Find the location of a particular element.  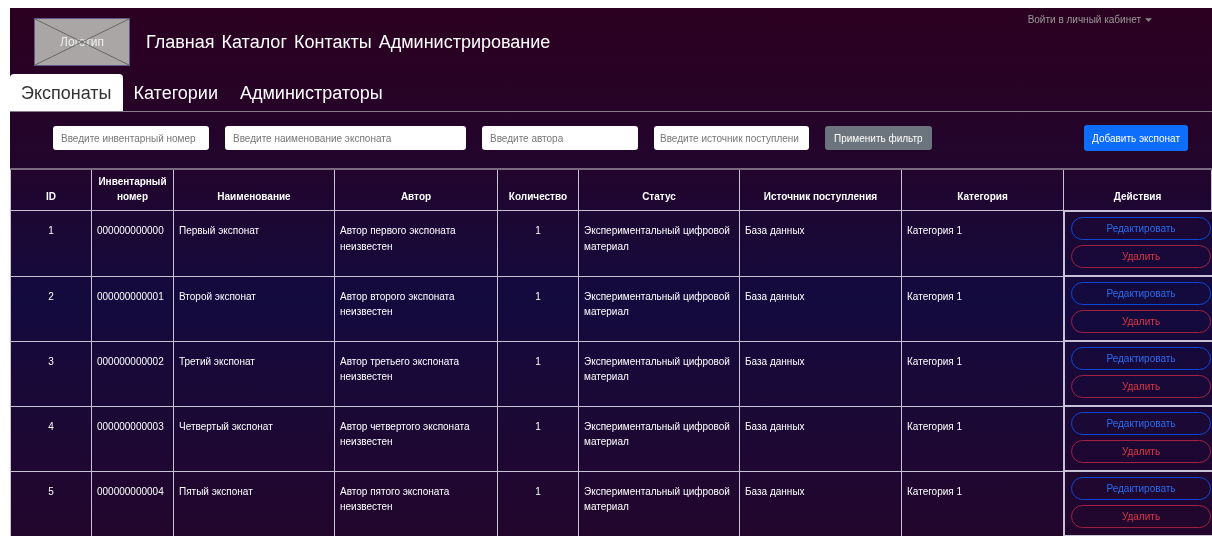

table-cell: Второй экспонат is located at coordinates (254, 308).